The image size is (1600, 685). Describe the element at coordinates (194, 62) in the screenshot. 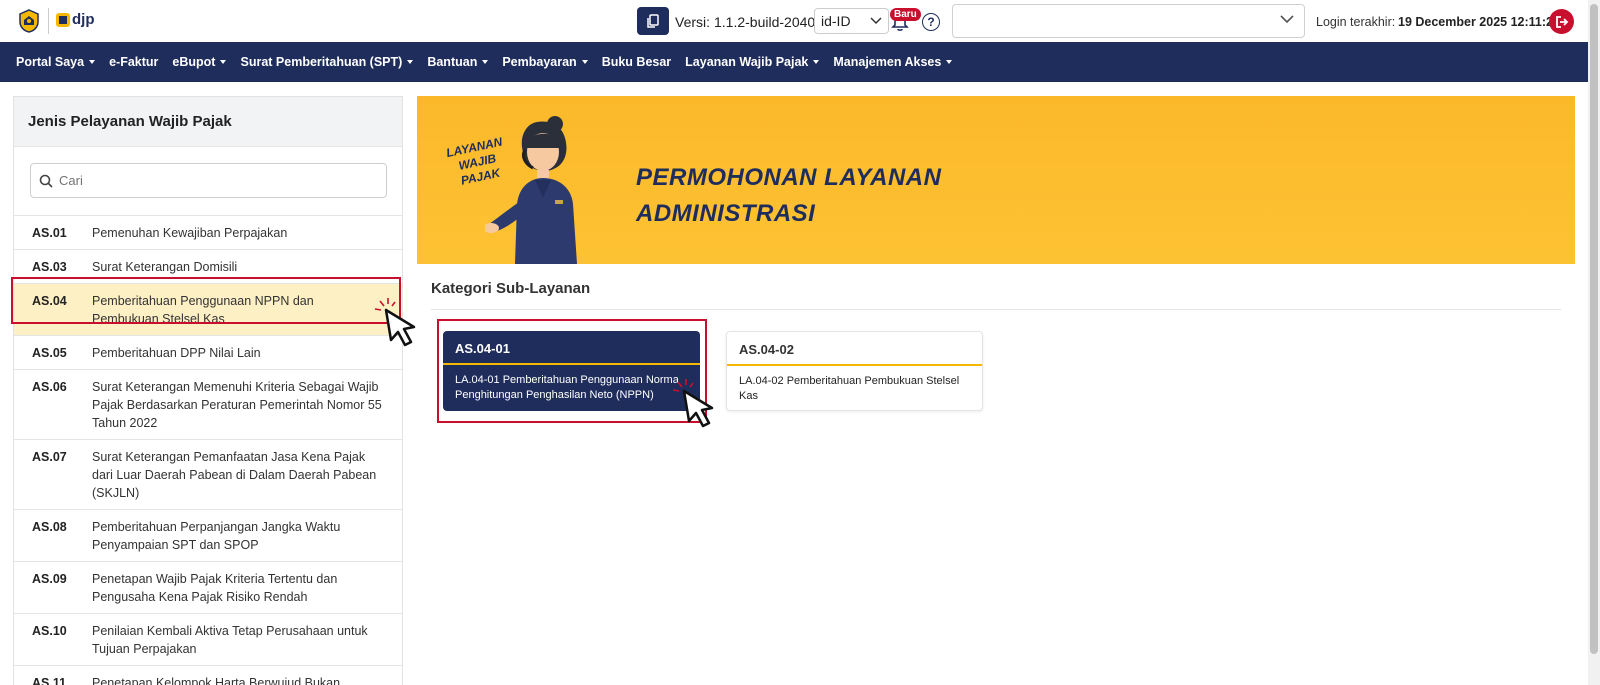

I see `nav-item-label: eBupot` at that location.